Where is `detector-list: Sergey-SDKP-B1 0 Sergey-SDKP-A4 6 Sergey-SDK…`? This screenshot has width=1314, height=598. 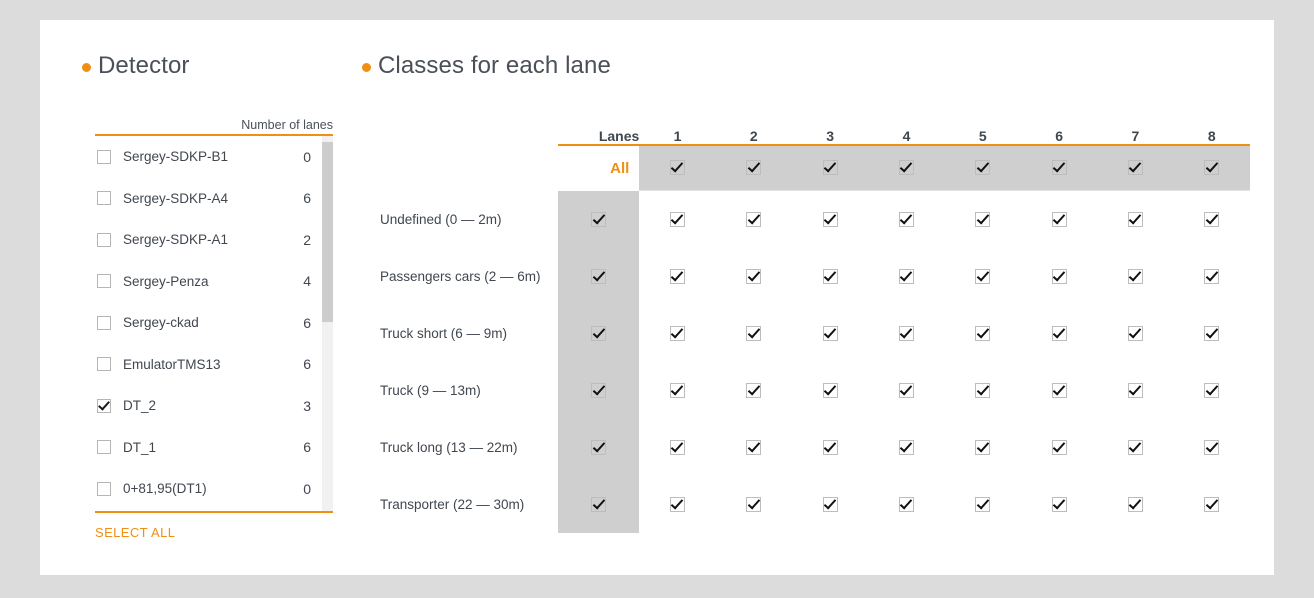
detector-list: Sergey-SDKP-B1 0 Sergey-SDKP-A4 6 Sergey-SDK… is located at coordinates (214, 323).